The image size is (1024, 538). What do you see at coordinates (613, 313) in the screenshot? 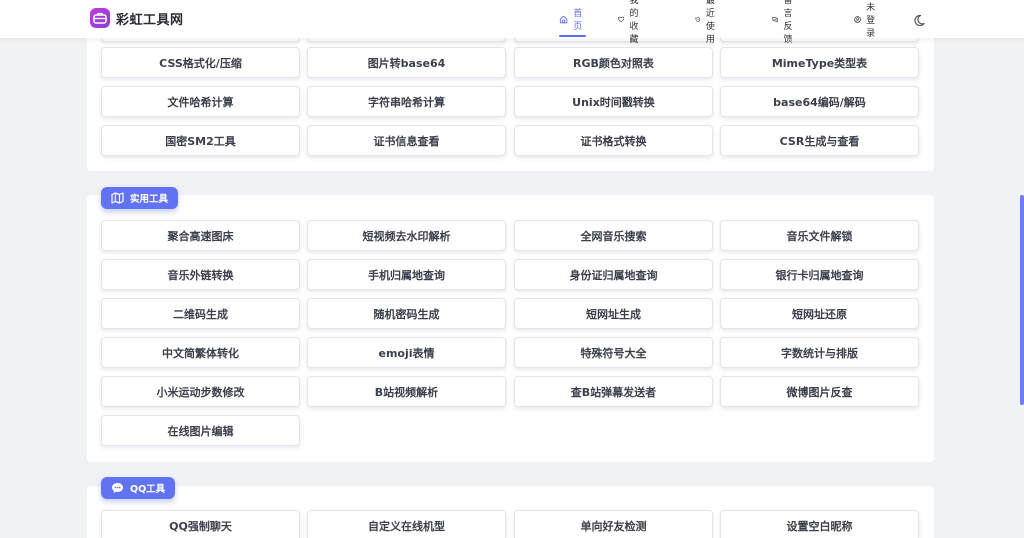
I see `tool-button: 短网址生成` at bounding box center [613, 313].